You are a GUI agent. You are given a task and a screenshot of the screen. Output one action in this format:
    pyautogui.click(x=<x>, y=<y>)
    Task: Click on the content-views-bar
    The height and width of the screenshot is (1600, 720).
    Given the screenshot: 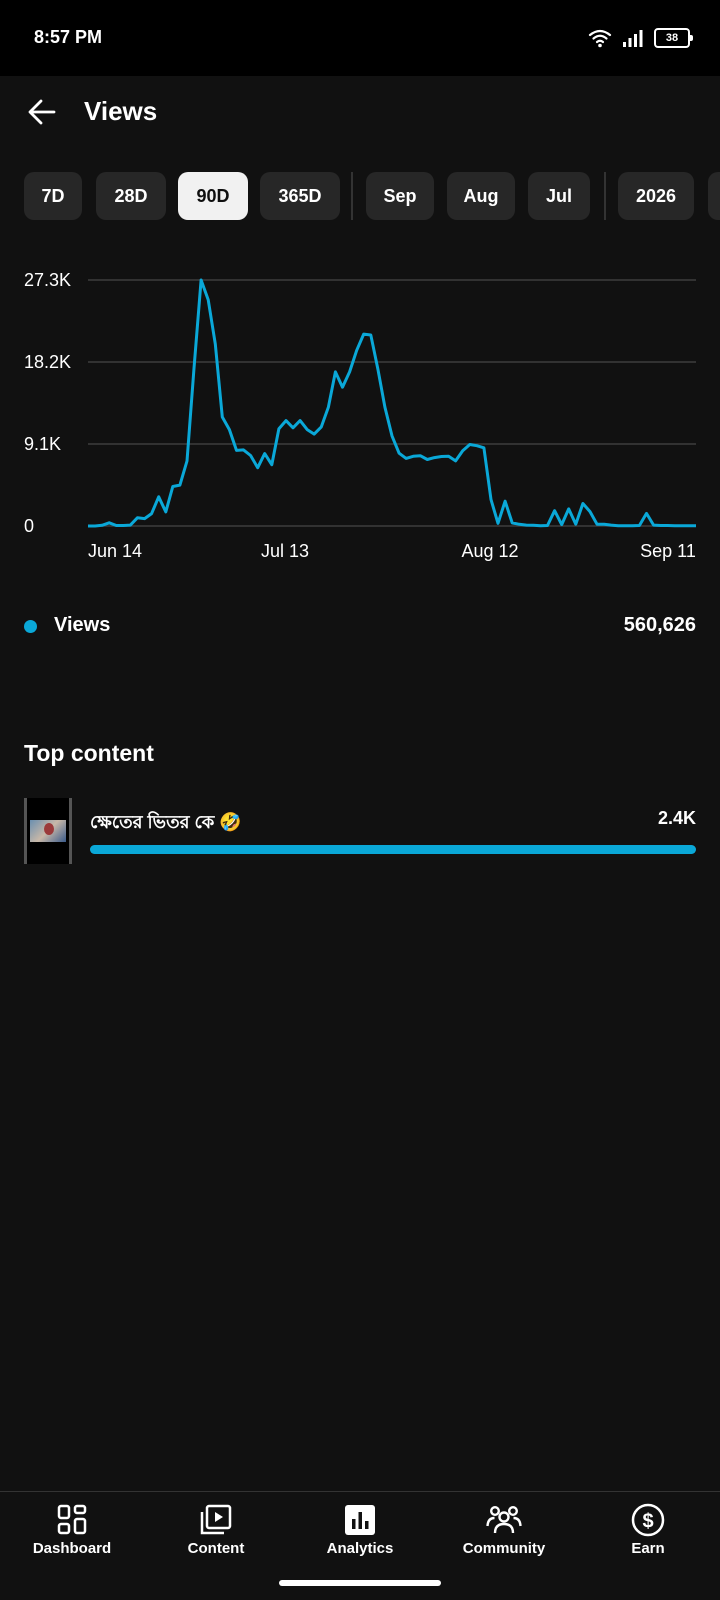 What is the action you would take?
    pyautogui.click(x=393, y=849)
    